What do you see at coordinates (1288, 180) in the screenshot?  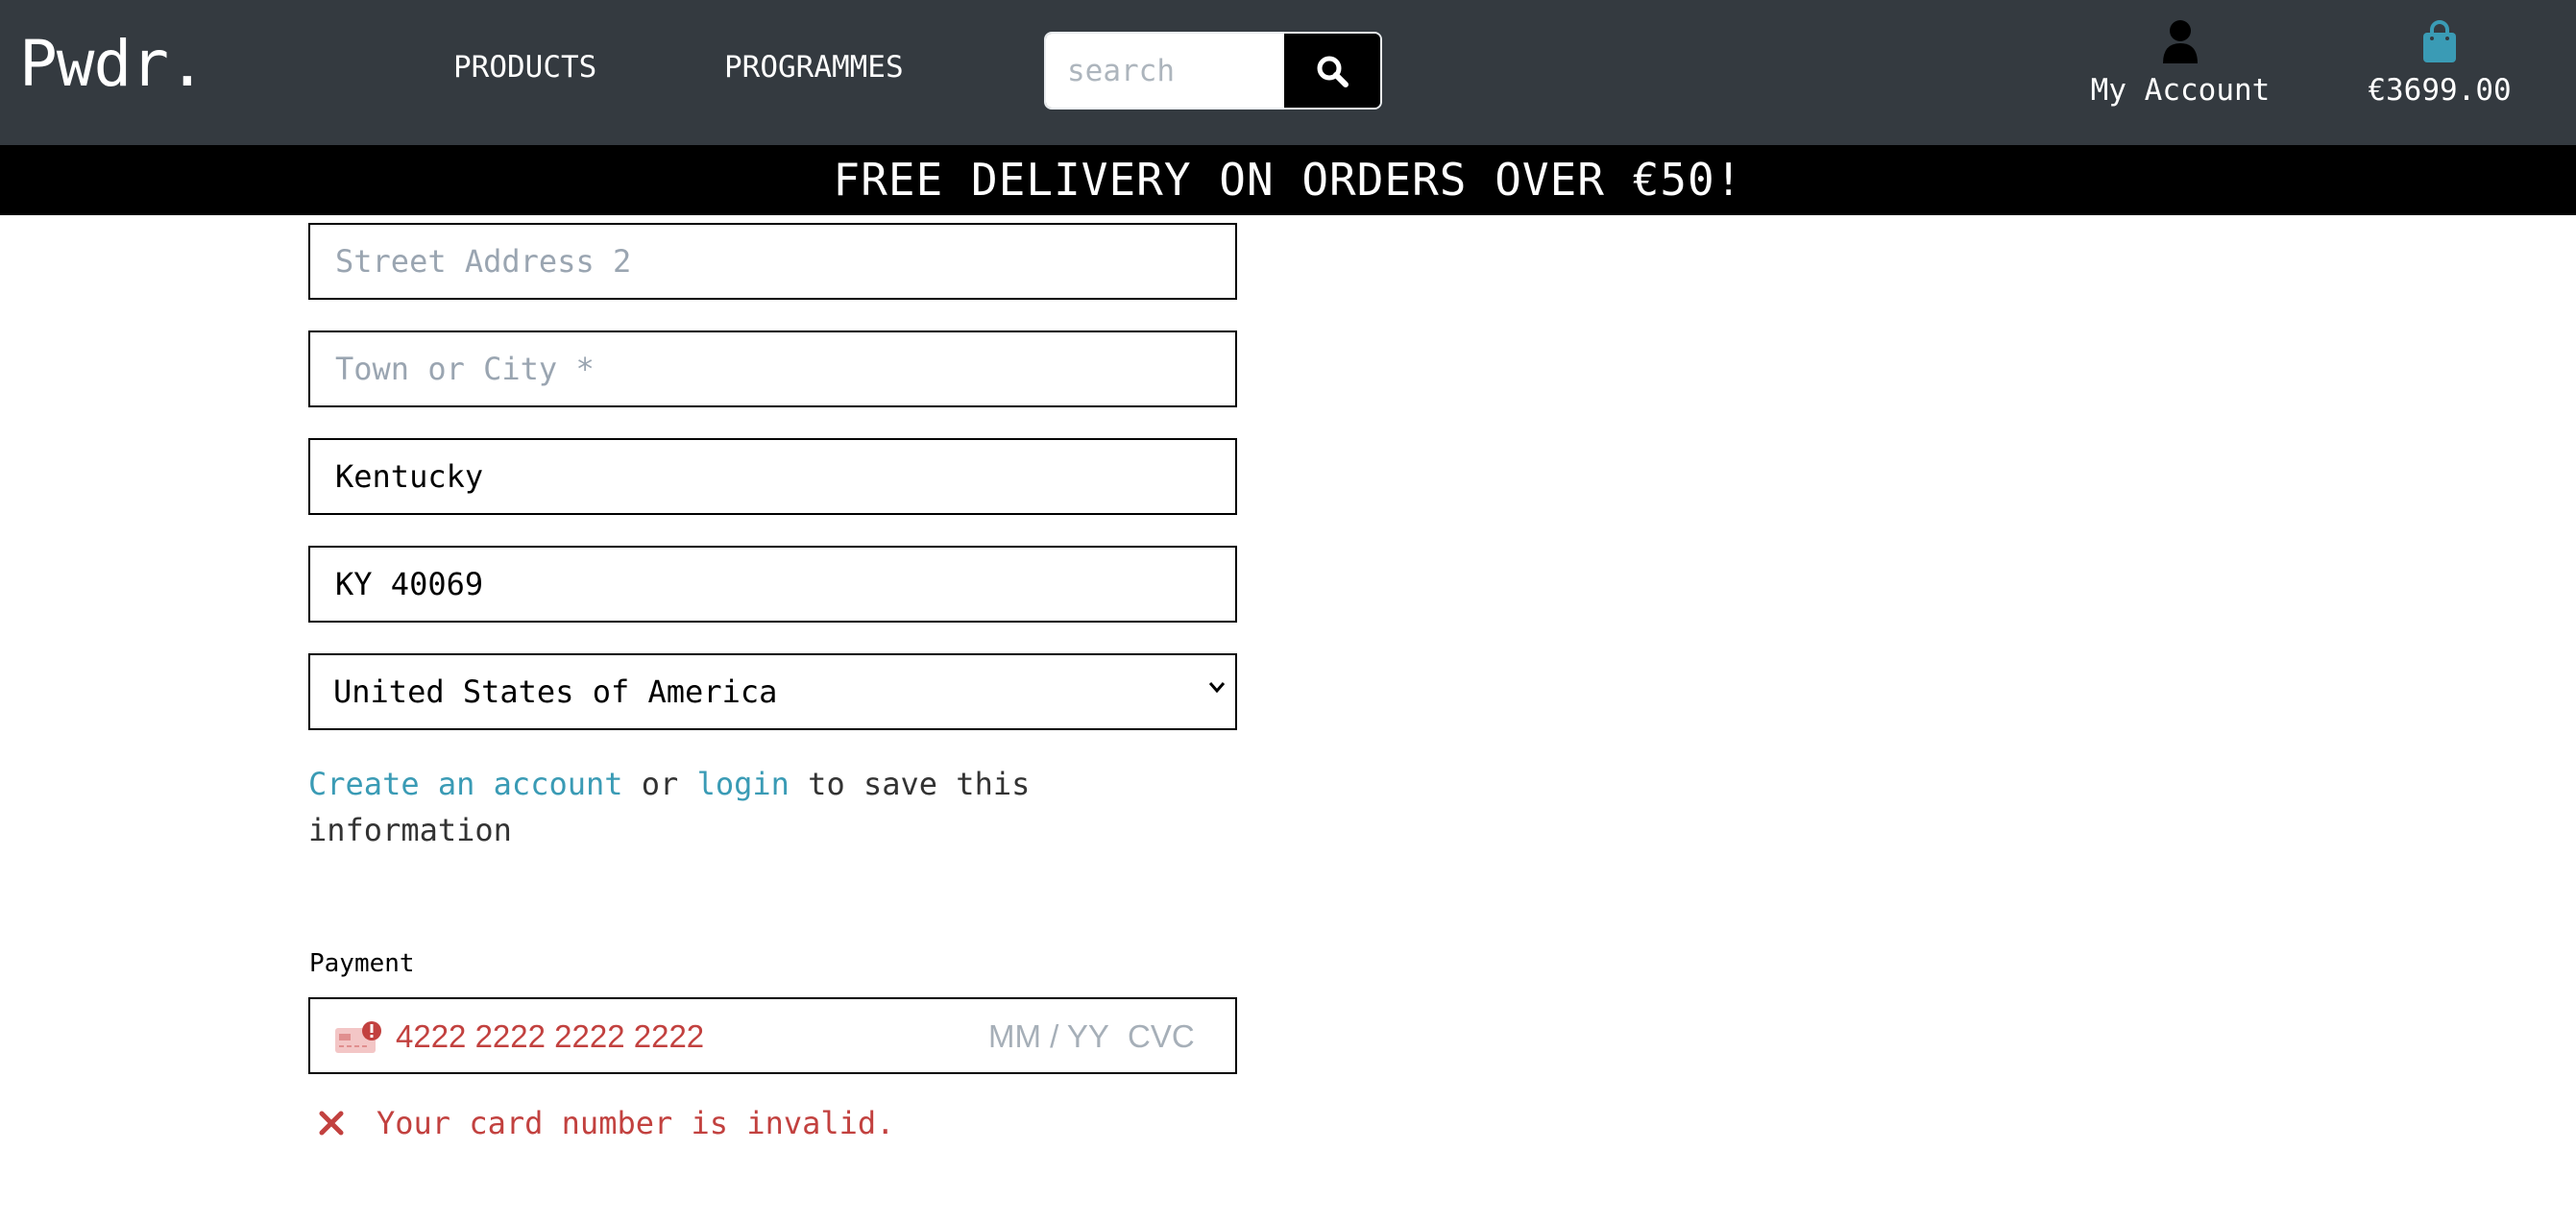 I see `delivery-banner: FREE DELIVERY ON ORDERS OVER €50!` at bounding box center [1288, 180].